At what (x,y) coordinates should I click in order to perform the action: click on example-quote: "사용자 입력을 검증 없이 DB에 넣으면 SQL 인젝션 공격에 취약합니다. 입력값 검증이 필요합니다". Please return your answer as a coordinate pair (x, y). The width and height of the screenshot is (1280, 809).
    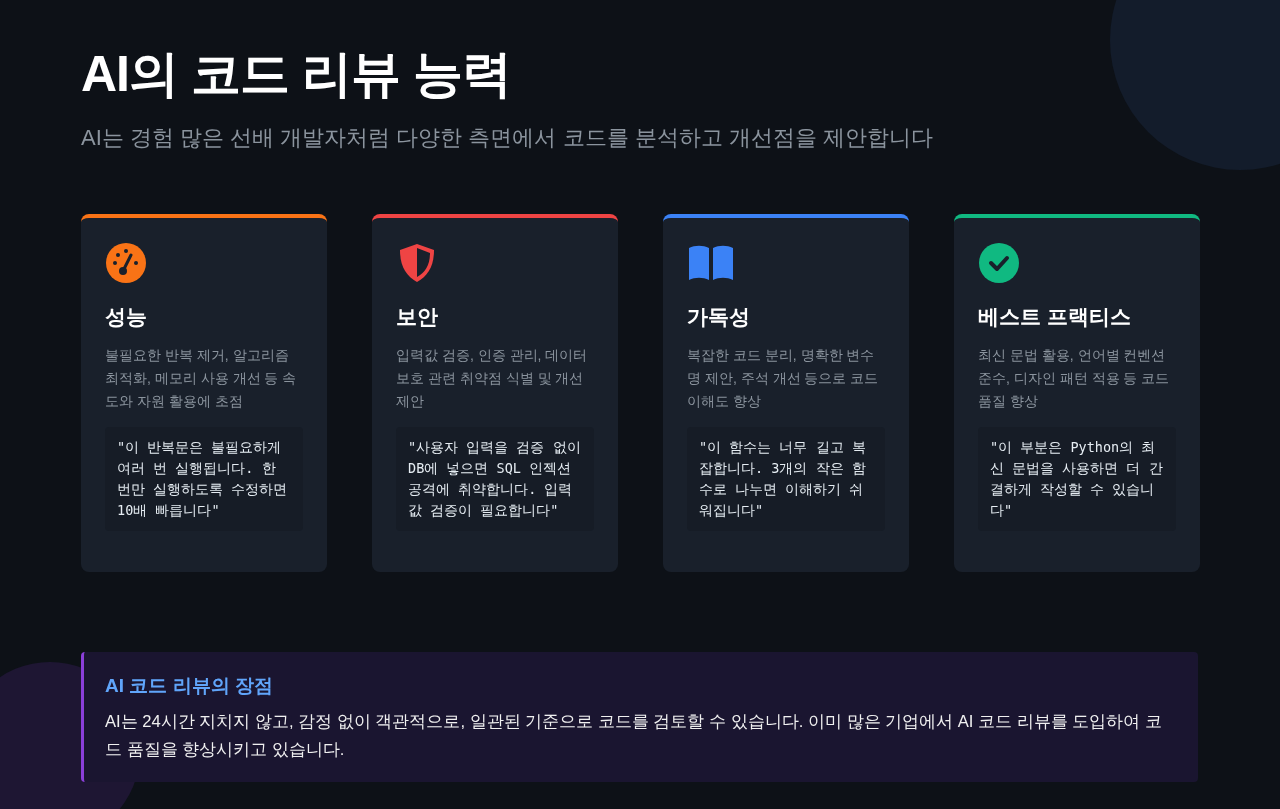
    Looking at the image, I should click on (495, 479).